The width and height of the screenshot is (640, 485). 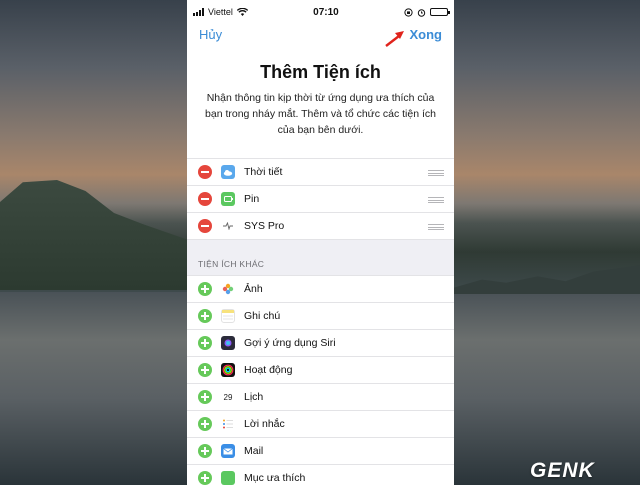 I want to click on status-bar: Viettel 07:10, so click(x=320, y=12).